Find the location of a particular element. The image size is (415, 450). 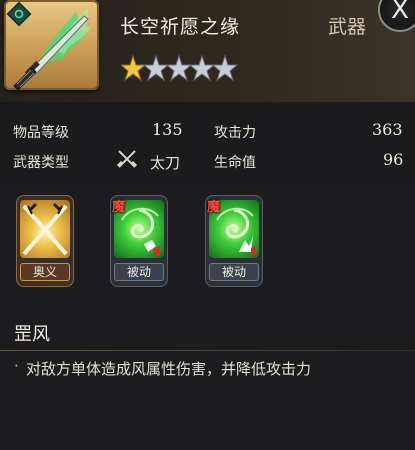

skill-ougi-icon is located at coordinates (45, 229).